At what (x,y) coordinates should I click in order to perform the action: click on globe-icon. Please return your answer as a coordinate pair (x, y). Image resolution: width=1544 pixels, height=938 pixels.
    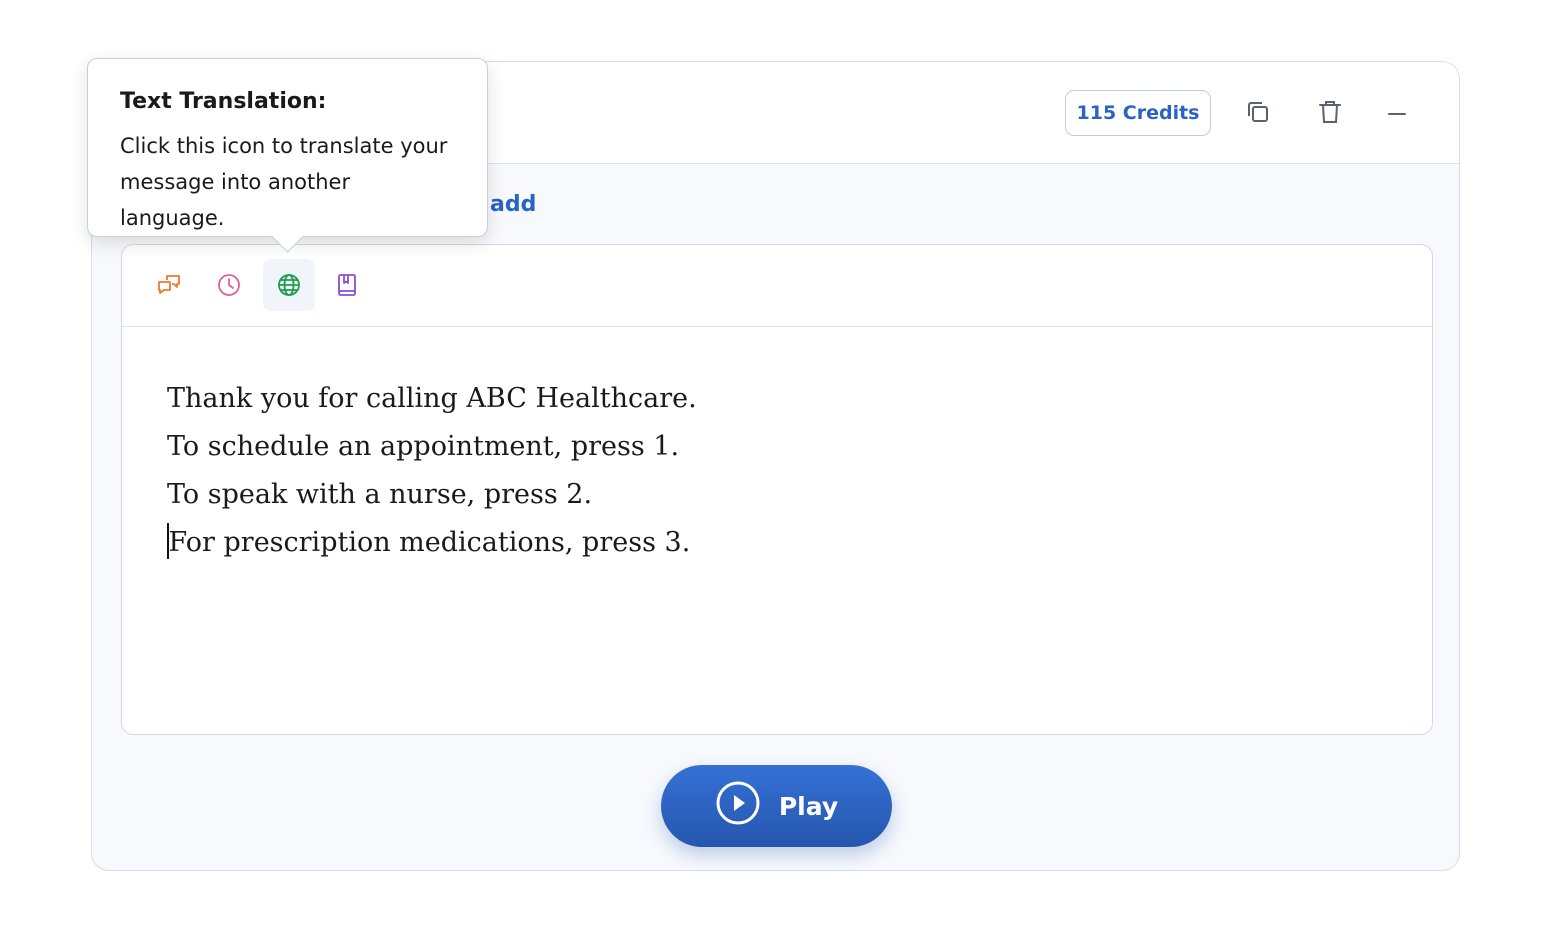
    Looking at the image, I should click on (289, 285).